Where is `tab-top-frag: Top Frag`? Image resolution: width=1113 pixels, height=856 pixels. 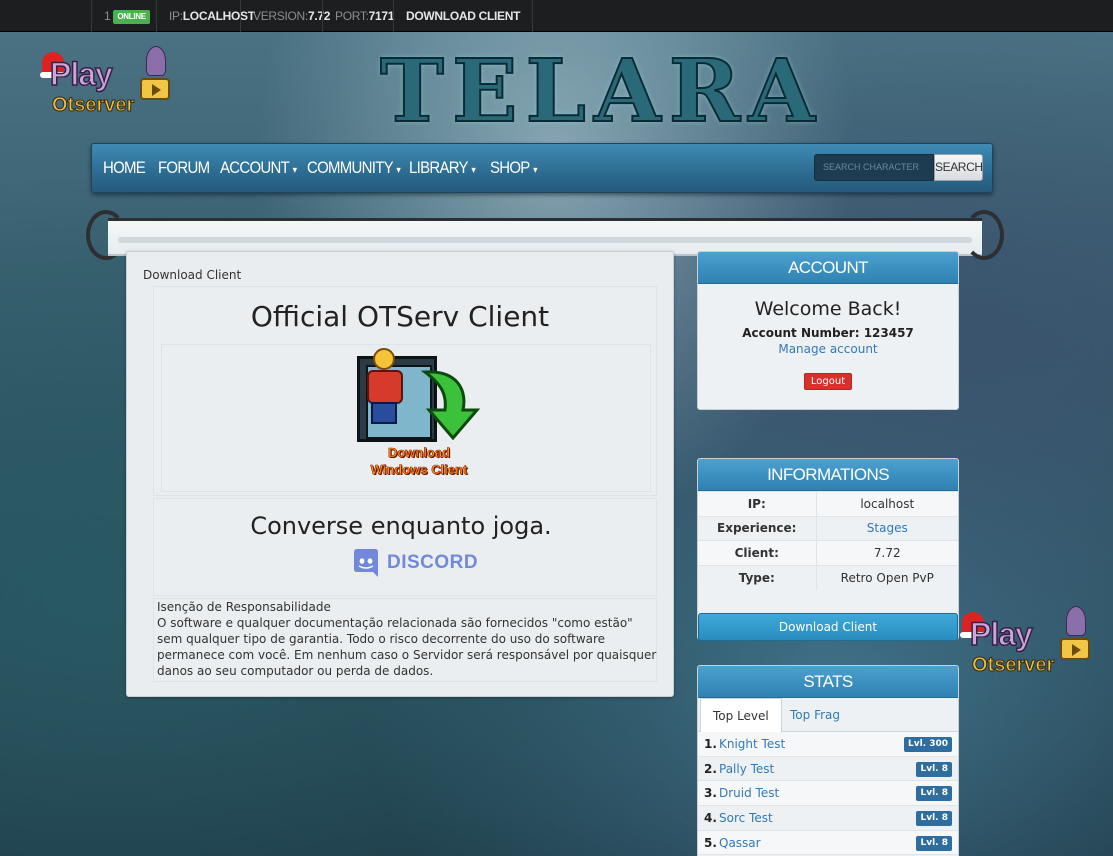 tab-top-frag: Top Frag is located at coordinates (815, 715).